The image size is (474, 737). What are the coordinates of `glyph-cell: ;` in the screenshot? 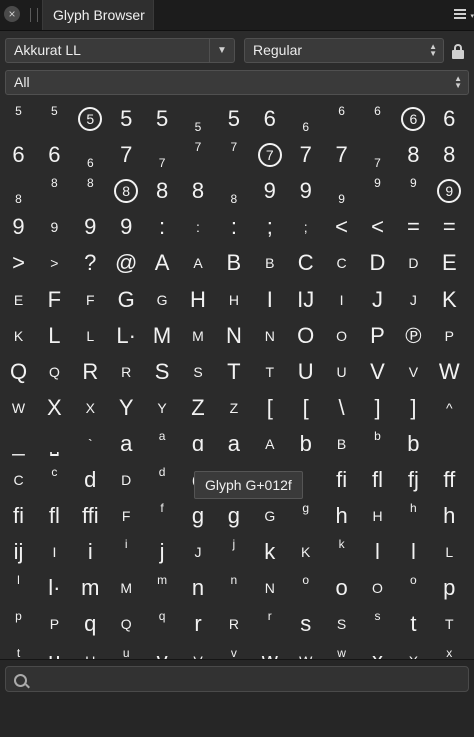 It's located at (306, 227).